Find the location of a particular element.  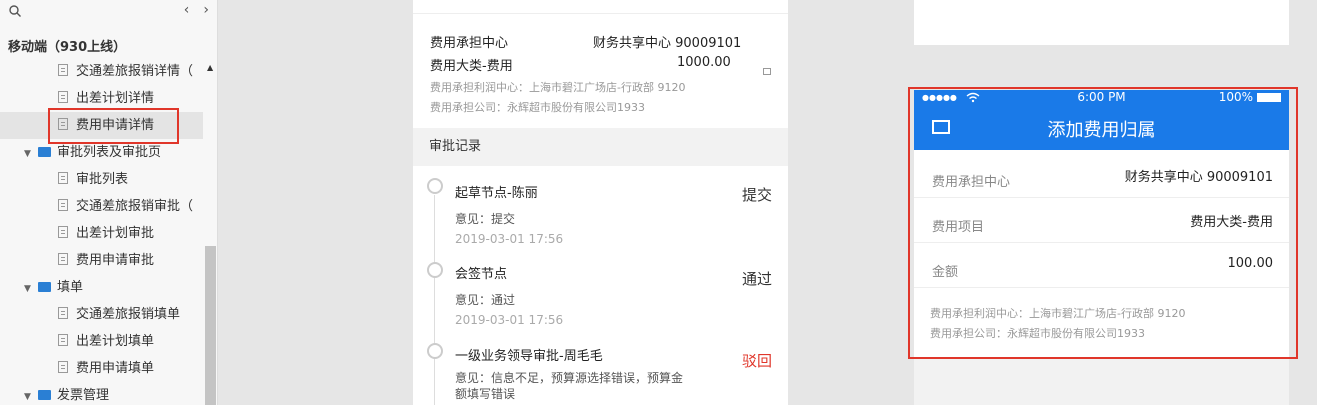

tree-item-label: 审批列表 is located at coordinates (102, 179).